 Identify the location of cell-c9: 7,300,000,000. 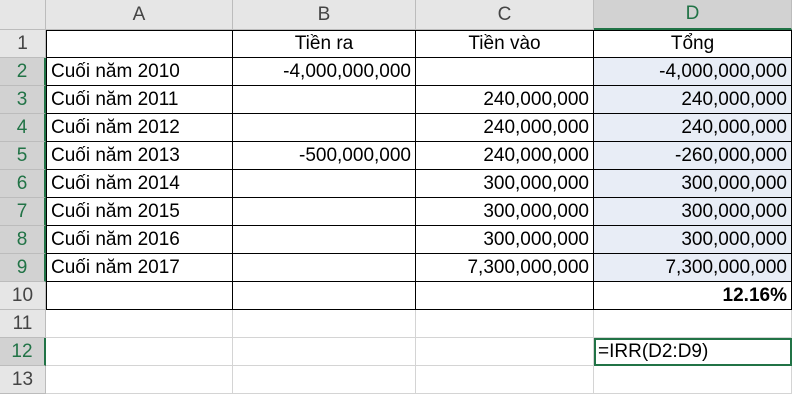
(505, 268).